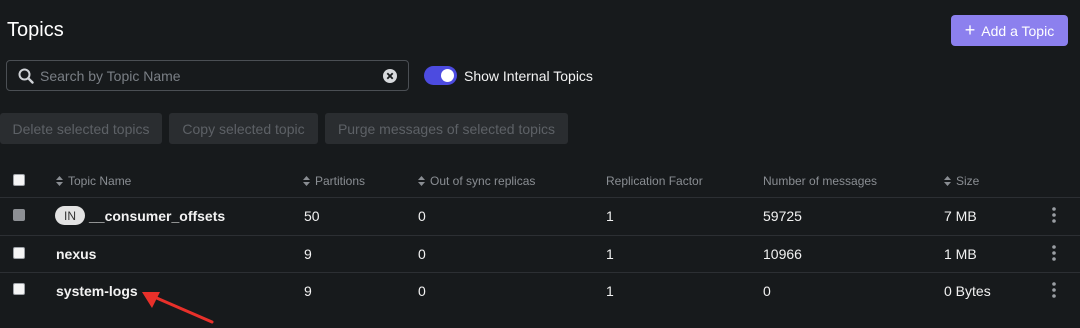 Image resolution: width=1080 pixels, height=328 pixels. What do you see at coordinates (178, 308) in the screenshot?
I see `annotation-arrow-icon` at bounding box center [178, 308].